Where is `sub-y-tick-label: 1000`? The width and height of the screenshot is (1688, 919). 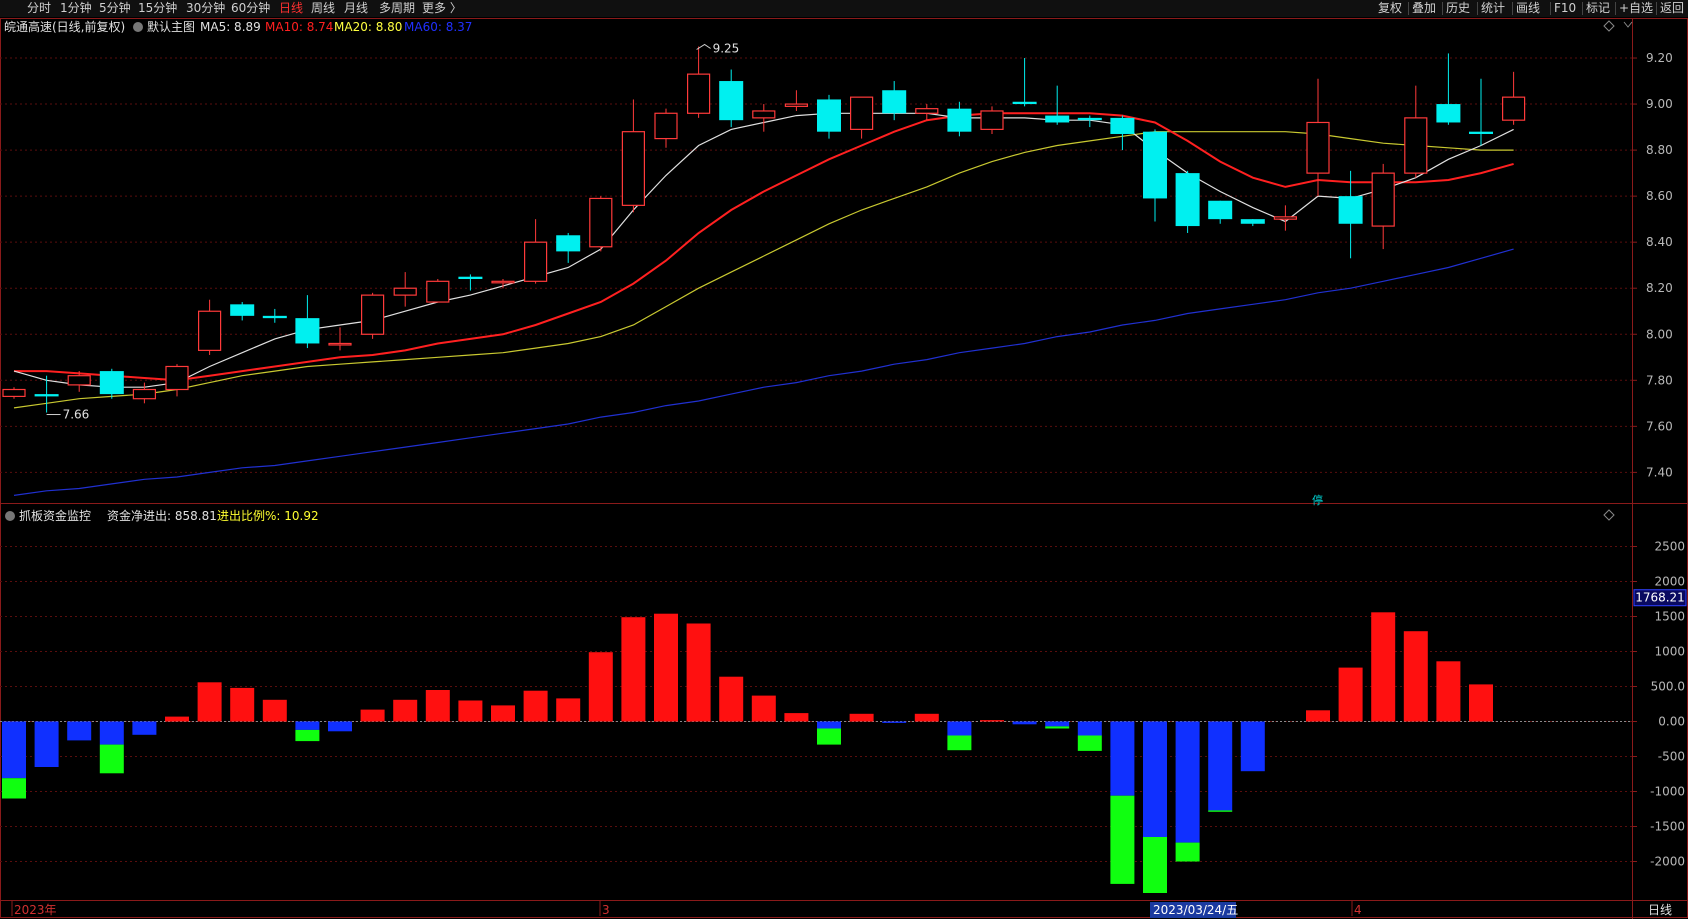
sub-y-tick-label: 1000 is located at coordinates (1669, 652).